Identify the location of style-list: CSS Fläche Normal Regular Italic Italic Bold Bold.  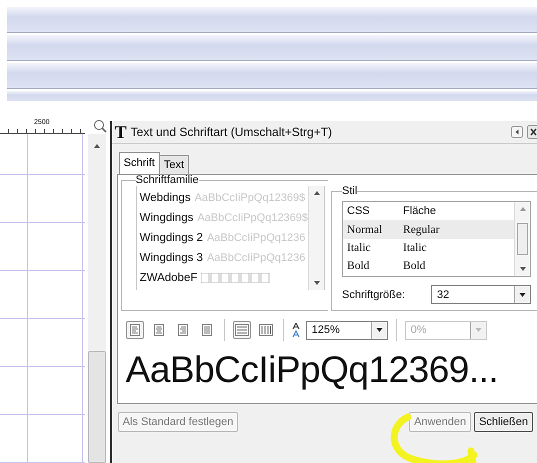
(436, 239).